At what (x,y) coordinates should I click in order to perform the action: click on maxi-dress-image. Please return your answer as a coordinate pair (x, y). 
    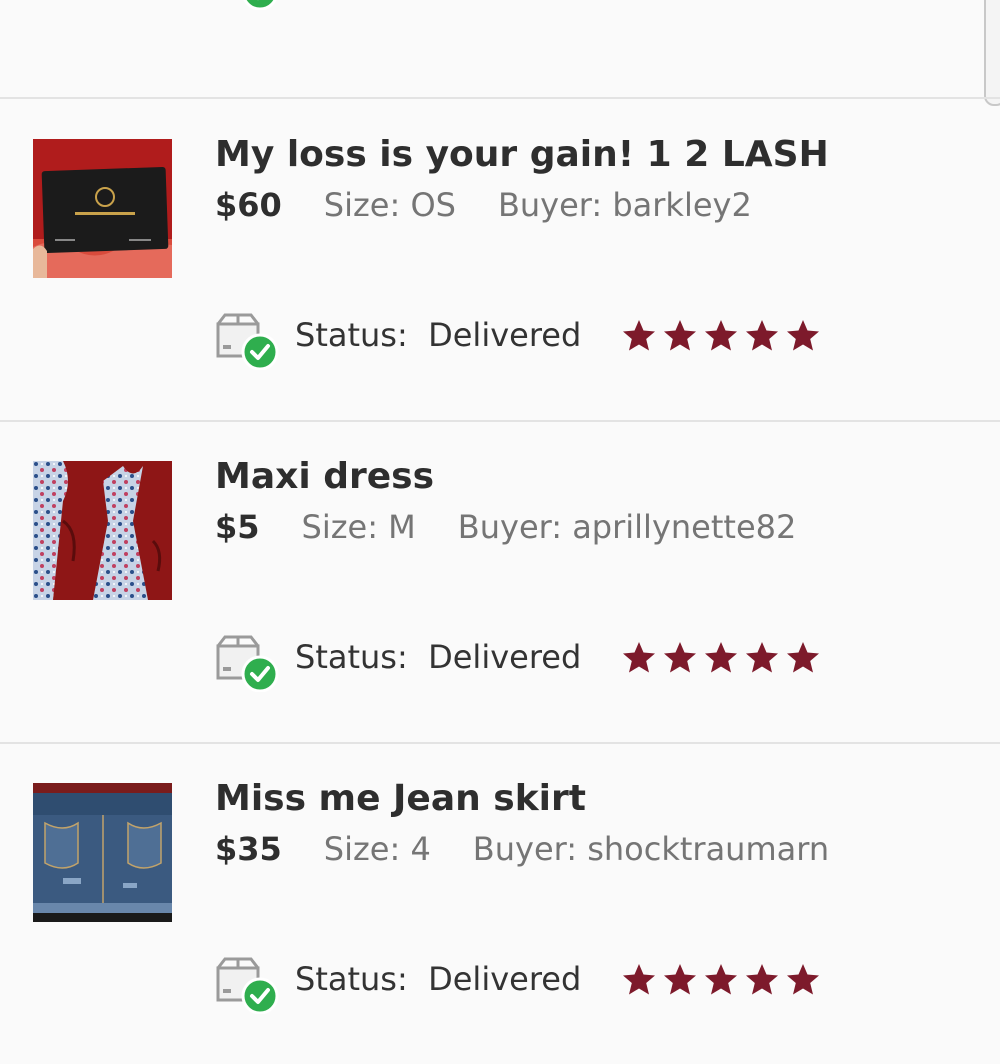
    Looking at the image, I should click on (102, 530).